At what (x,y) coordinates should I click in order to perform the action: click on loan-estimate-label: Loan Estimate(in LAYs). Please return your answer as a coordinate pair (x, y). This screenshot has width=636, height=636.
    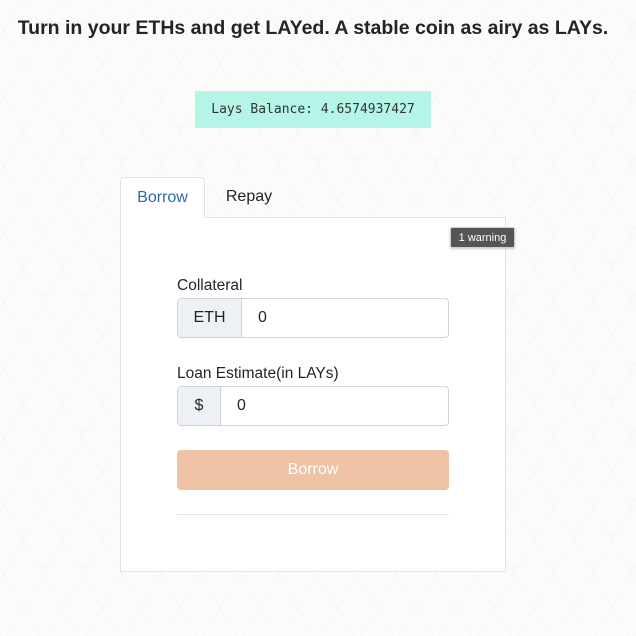
    Looking at the image, I should click on (258, 373).